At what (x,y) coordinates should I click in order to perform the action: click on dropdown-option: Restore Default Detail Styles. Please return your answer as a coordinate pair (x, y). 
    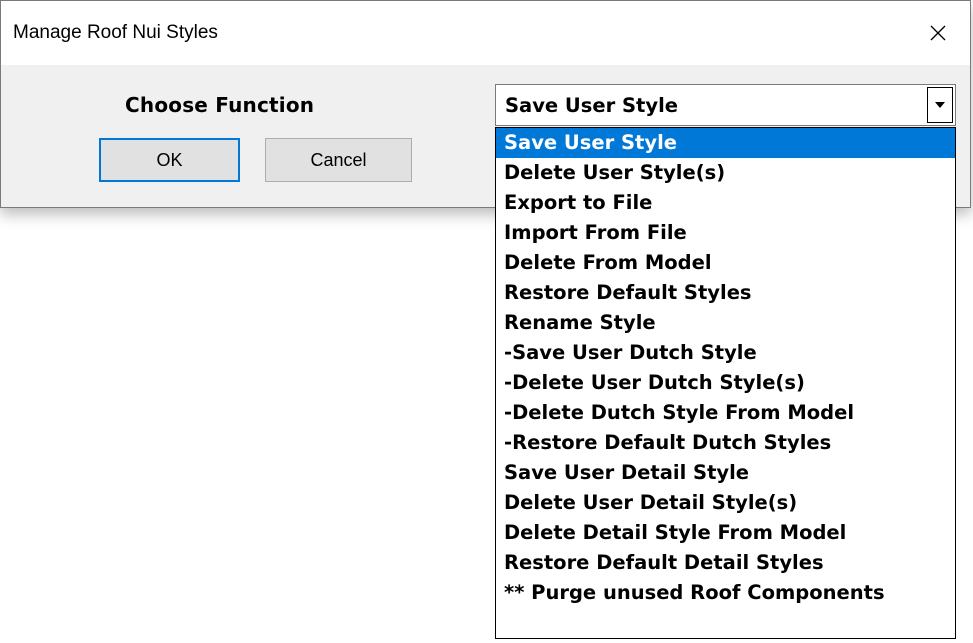
    Looking at the image, I should click on (725, 563).